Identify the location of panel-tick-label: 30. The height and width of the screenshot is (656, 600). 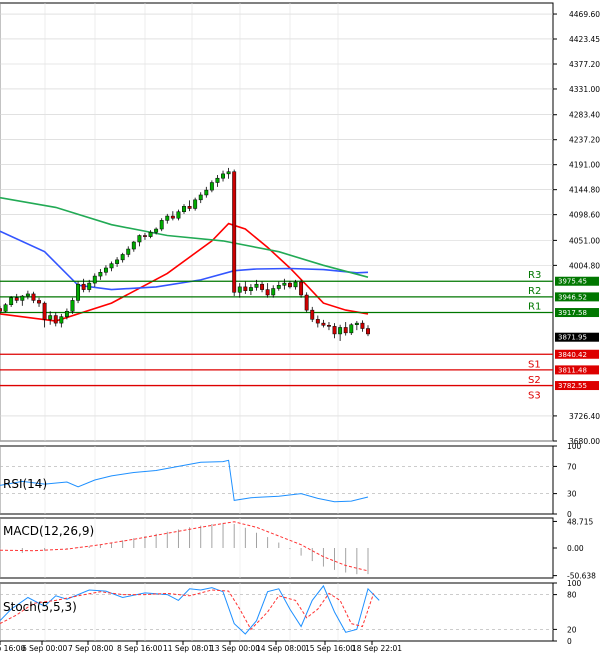
(572, 494).